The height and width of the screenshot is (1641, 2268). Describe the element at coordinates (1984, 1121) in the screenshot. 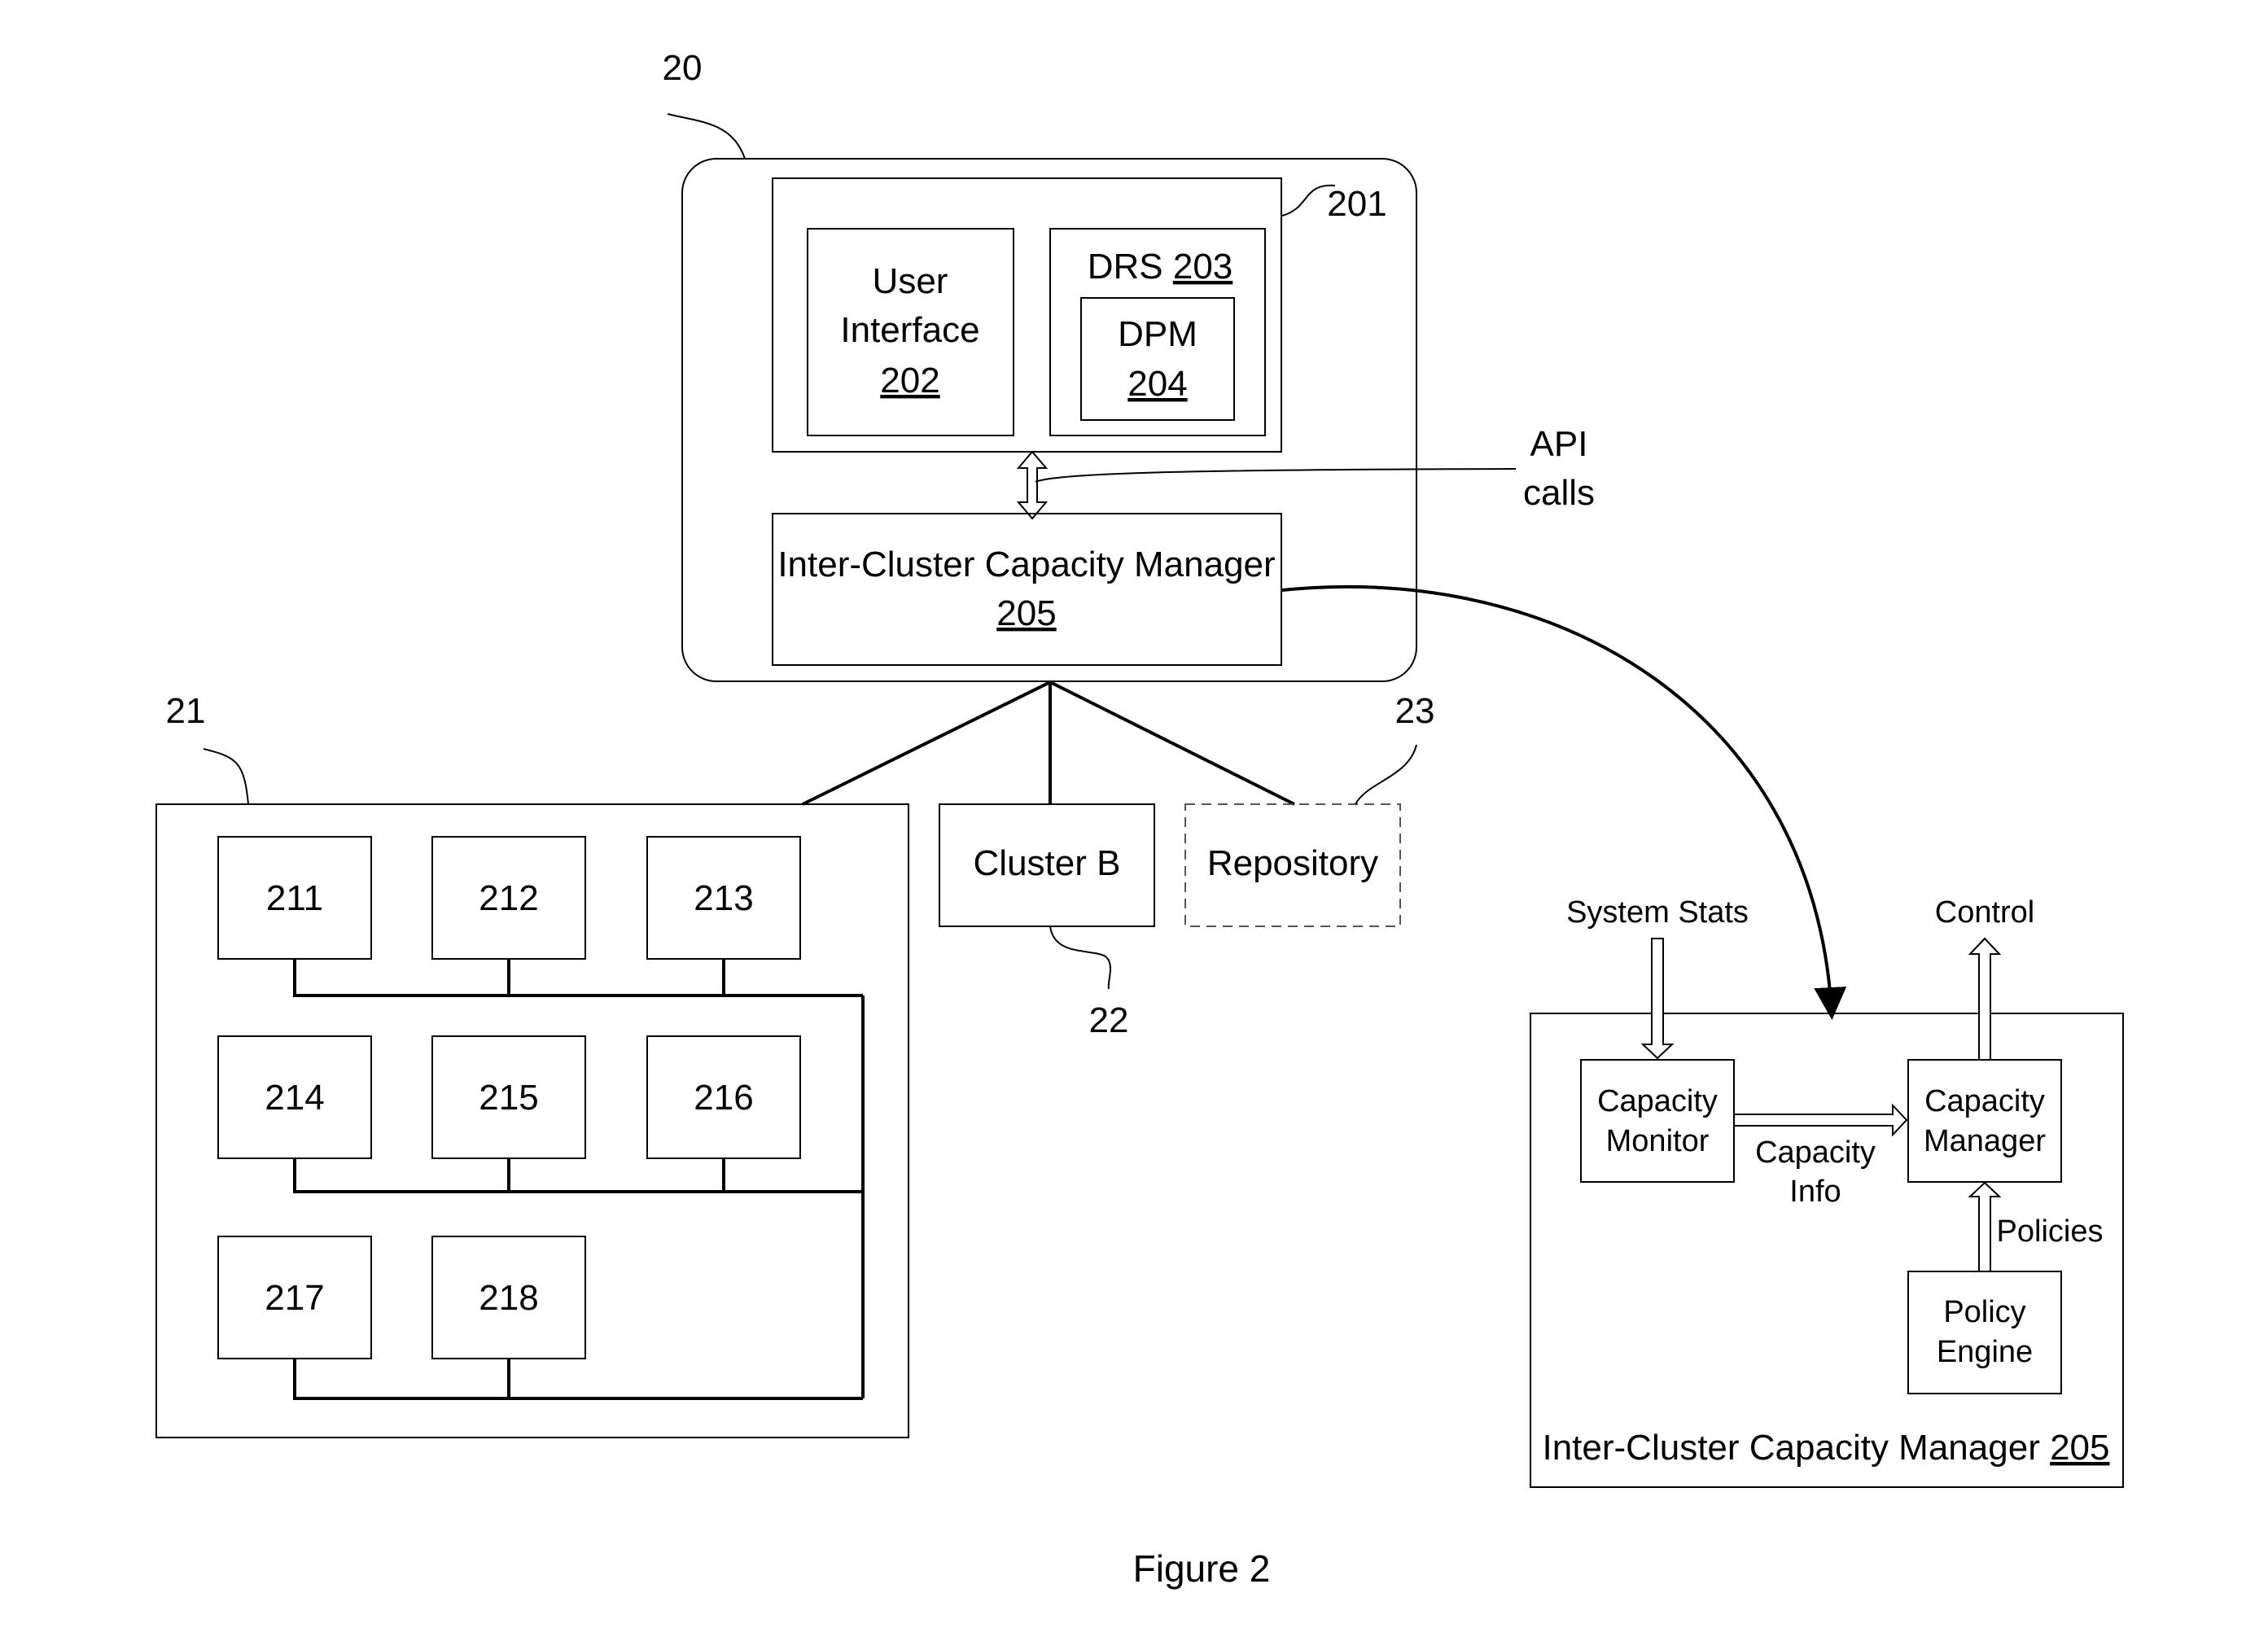

I see `capacity-manager-box` at that location.